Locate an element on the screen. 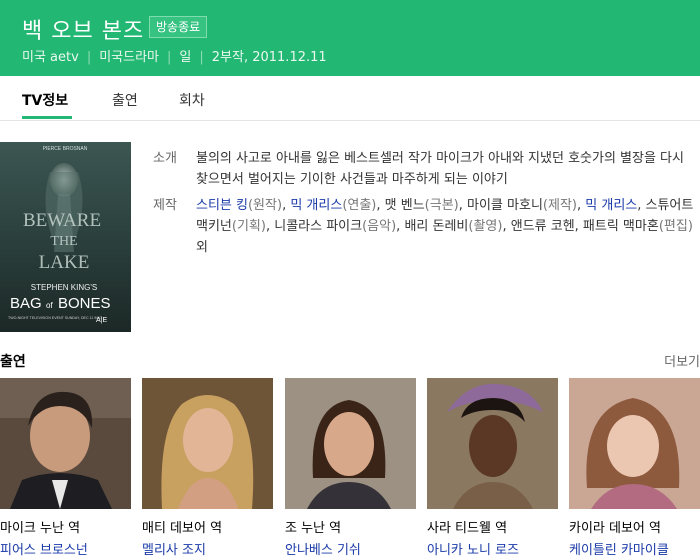  tab-episodes: 회차 is located at coordinates (192, 100).